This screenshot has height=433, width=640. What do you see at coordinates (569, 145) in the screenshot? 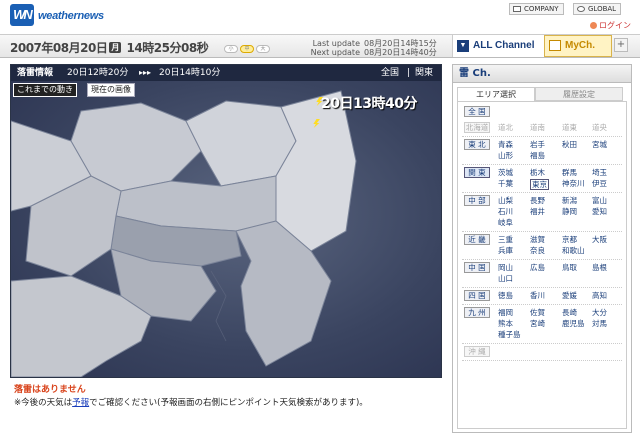
I see `prefecture-link: 秋田` at bounding box center [569, 145].